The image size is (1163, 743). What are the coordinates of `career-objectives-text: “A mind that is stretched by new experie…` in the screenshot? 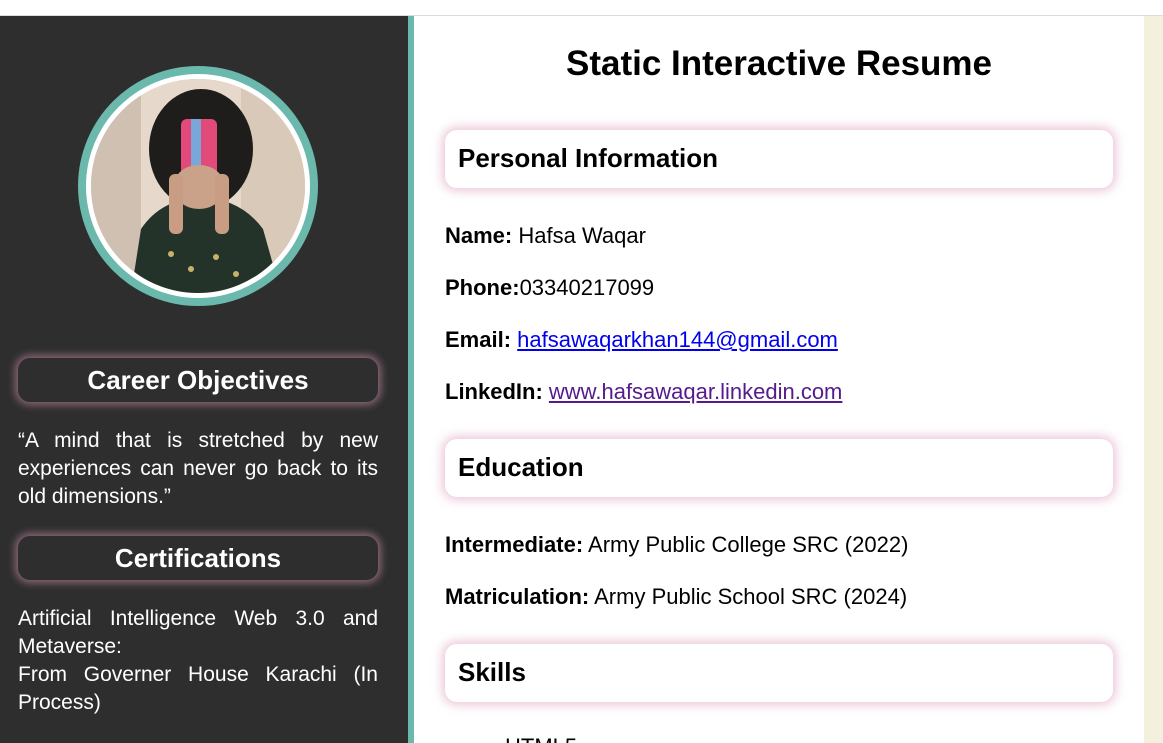 It's located at (198, 468).